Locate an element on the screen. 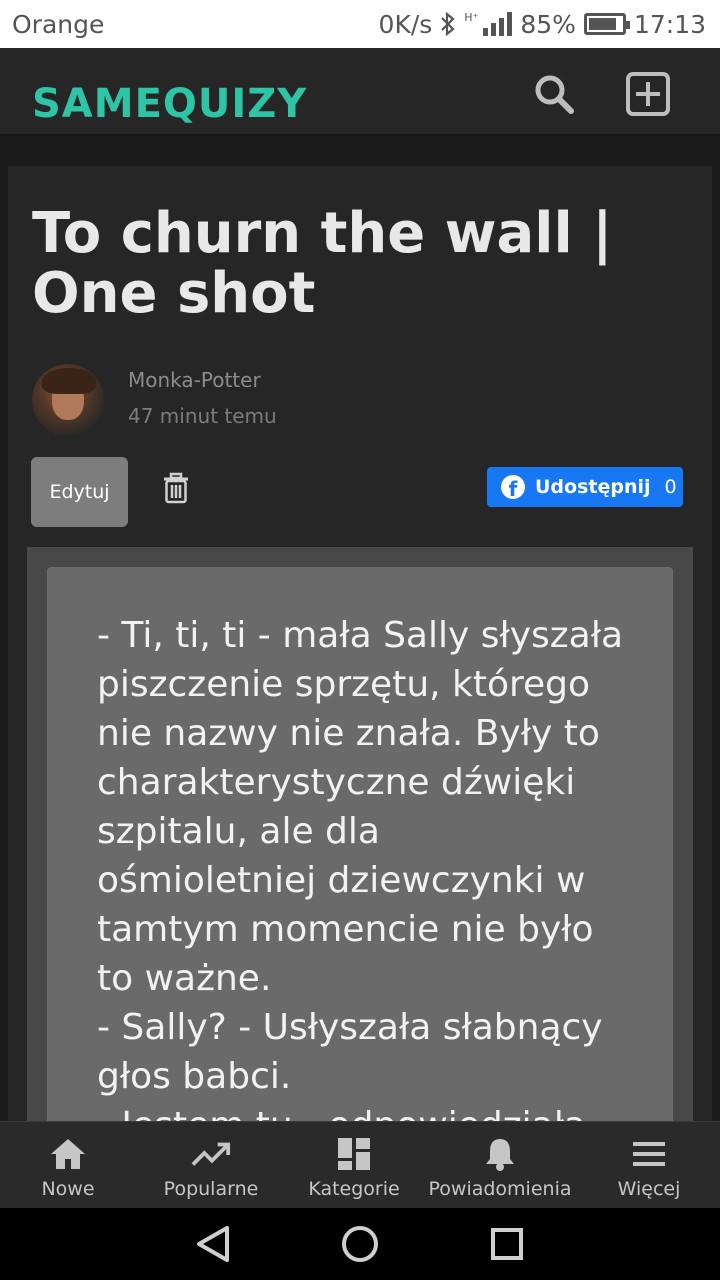 This screenshot has height=1280, width=720. status-icons: 0K/s H⁺ 85% 17:13 is located at coordinates (542, 24).